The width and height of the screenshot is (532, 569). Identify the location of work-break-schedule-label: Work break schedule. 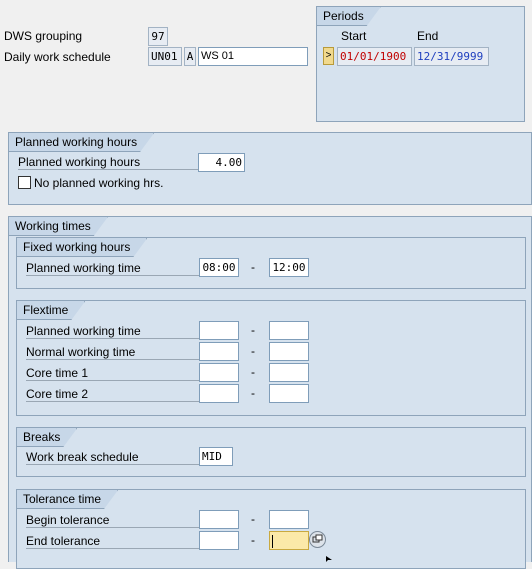
(112, 457).